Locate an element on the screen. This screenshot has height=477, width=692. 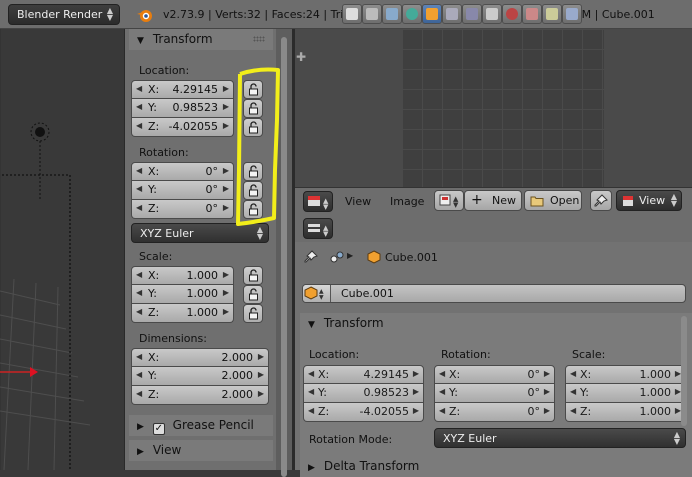
grease-pencil-checkbox: ✓ is located at coordinates (158, 429).